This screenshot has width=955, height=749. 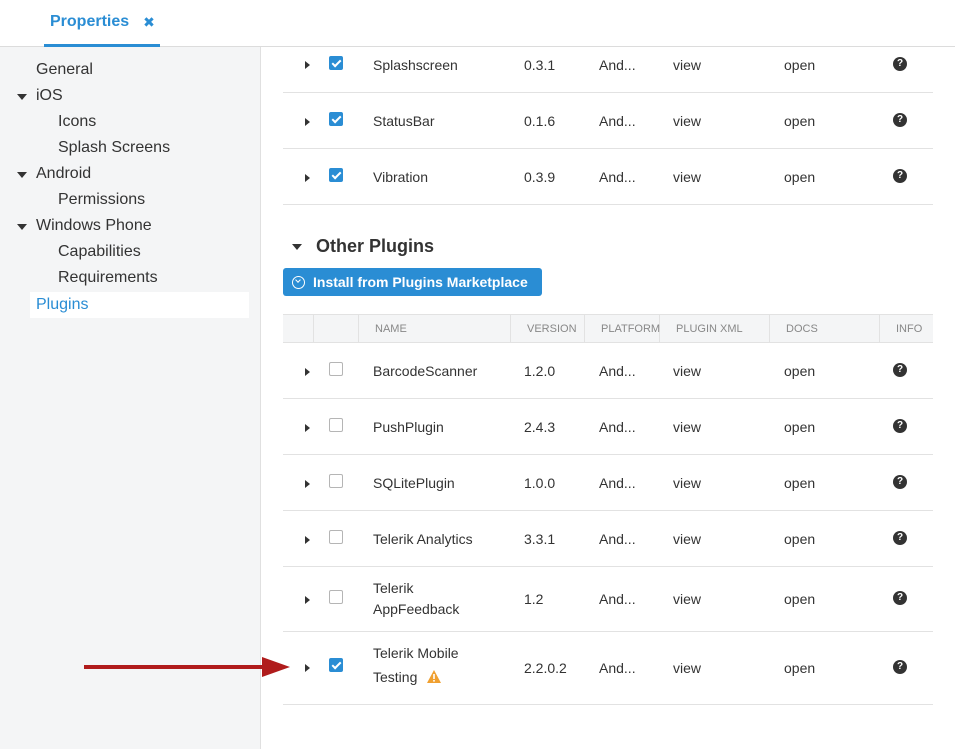 What do you see at coordinates (101, 200) in the screenshot?
I see `sidebar-item-permissions: Permissions` at bounding box center [101, 200].